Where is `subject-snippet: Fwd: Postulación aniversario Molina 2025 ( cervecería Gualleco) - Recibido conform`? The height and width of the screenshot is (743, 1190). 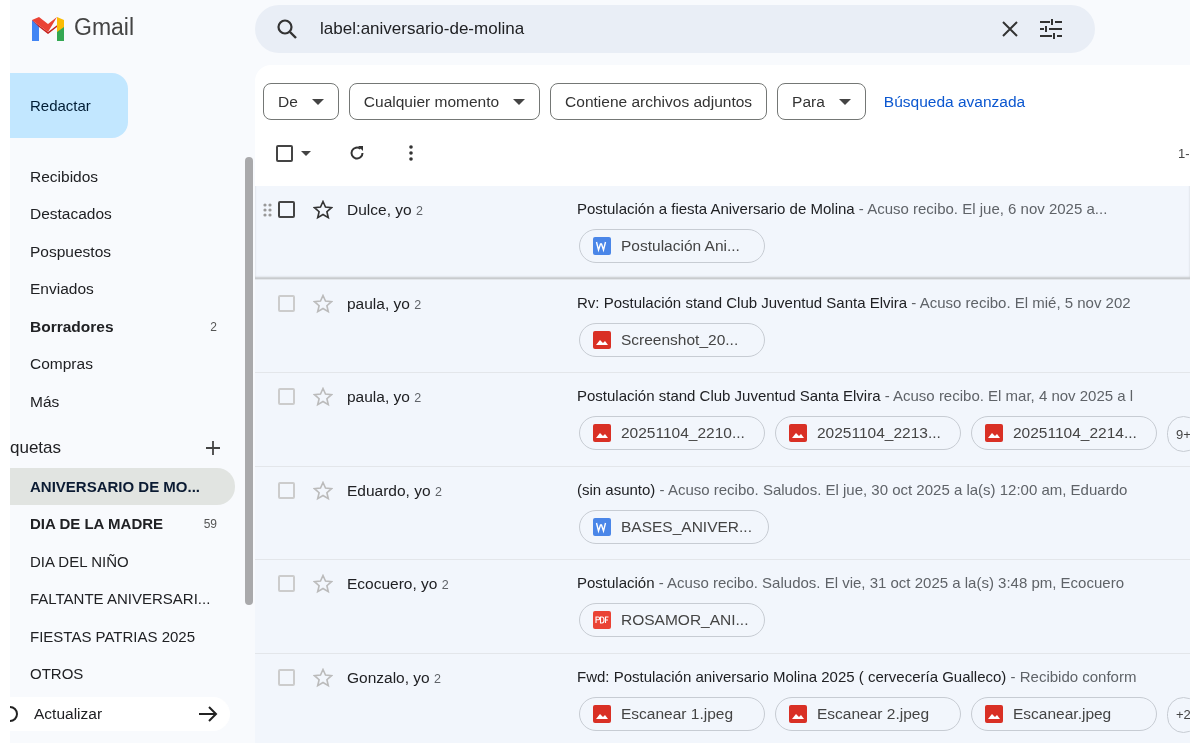 subject-snippet: Fwd: Postulación aniversario Molina 2025 ( cervecería Gualleco) - Recibido conform is located at coordinates (857, 676).